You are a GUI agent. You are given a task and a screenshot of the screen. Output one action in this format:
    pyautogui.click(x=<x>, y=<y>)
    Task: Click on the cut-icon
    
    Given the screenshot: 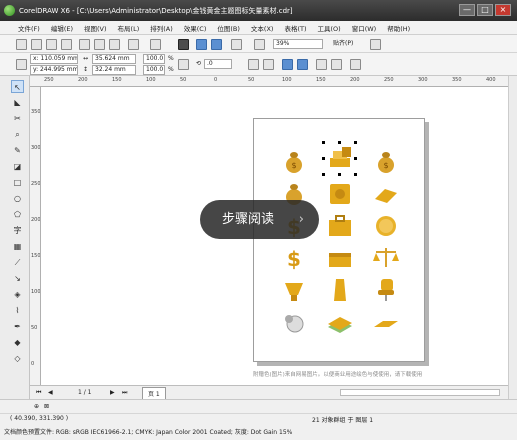 What is the action you would take?
    pyautogui.click(x=84, y=44)
    